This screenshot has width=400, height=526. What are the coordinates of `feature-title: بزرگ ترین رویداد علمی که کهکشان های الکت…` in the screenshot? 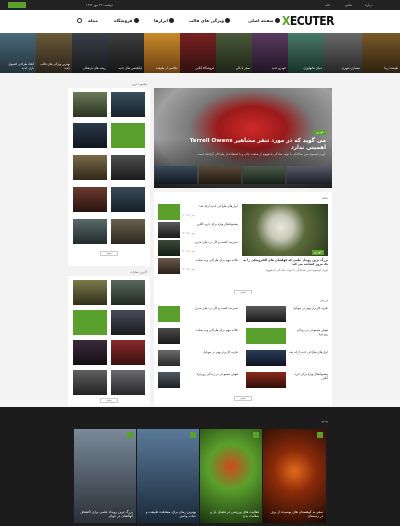 It's located at (285, 262).